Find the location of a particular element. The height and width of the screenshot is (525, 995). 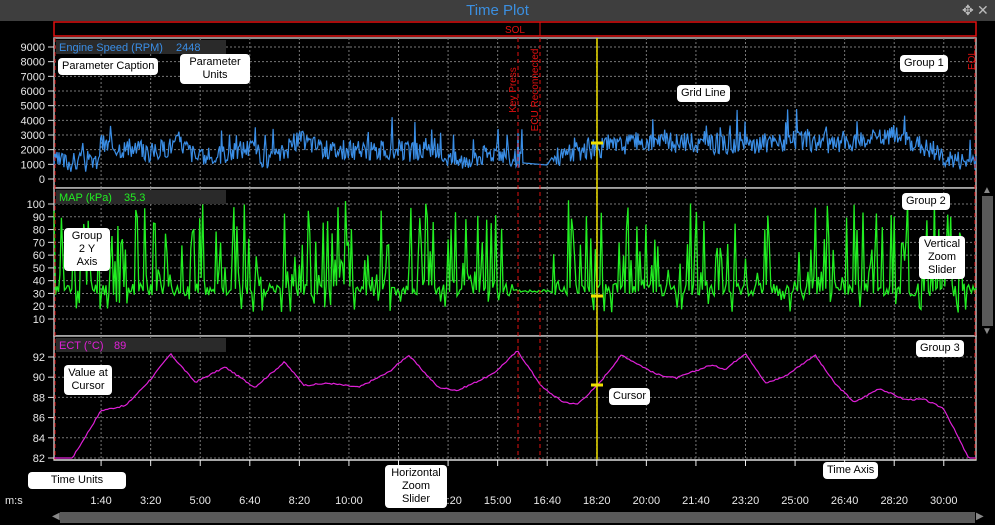

x-tick-label: 25:00 is located at coordinates (795, 501).